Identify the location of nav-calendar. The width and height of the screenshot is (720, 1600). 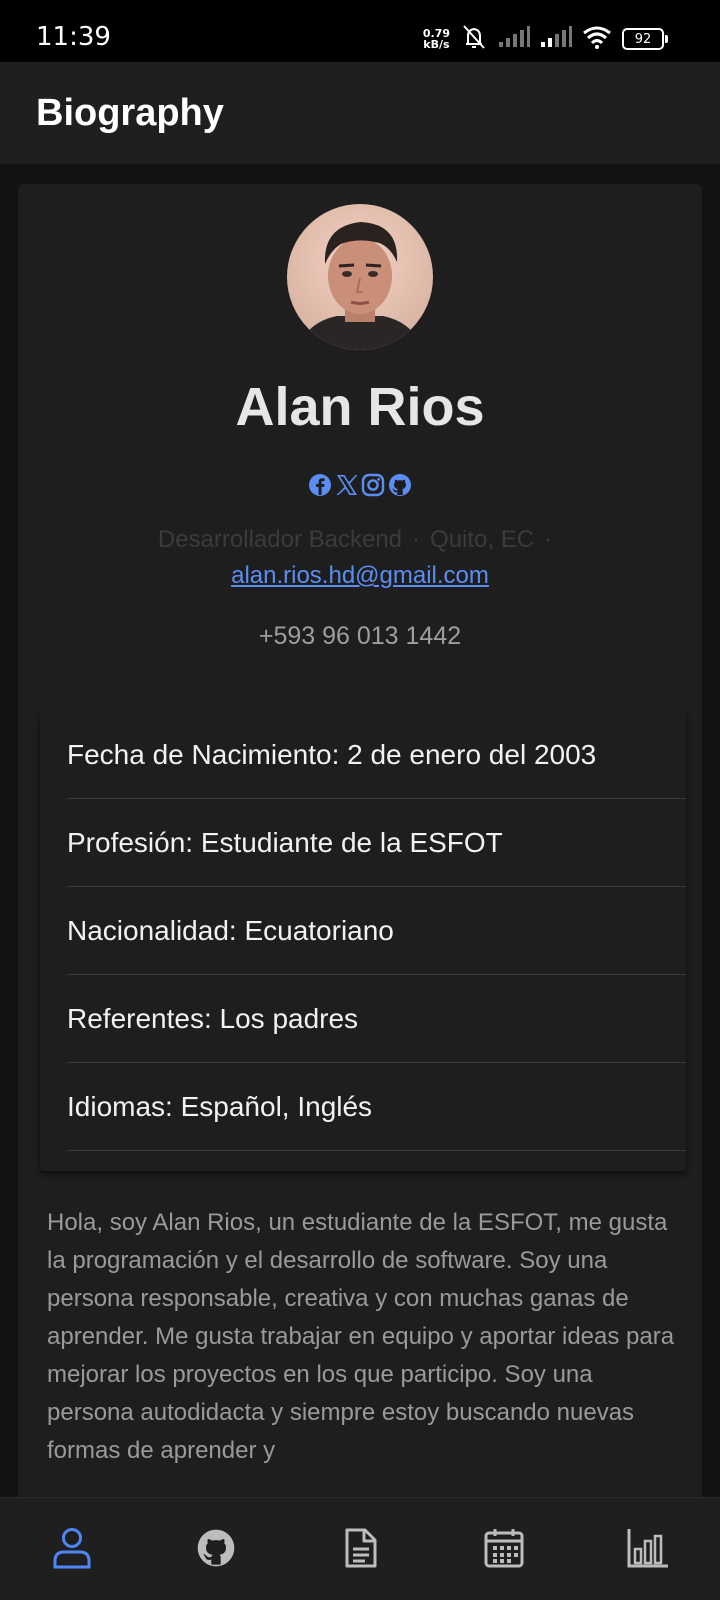
(504, 1550).